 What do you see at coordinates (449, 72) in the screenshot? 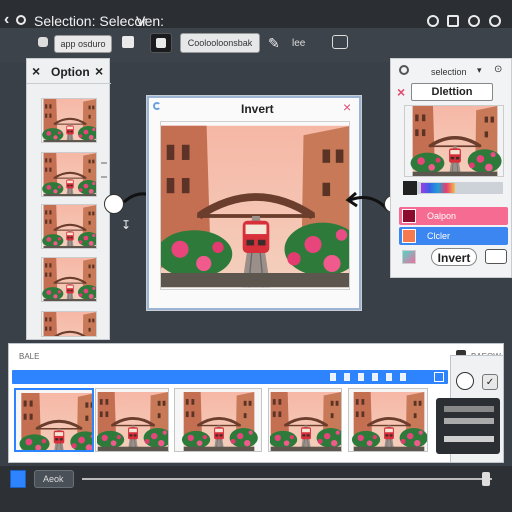
I see `selection-header-label: selection` at bounding box center [449, 72].